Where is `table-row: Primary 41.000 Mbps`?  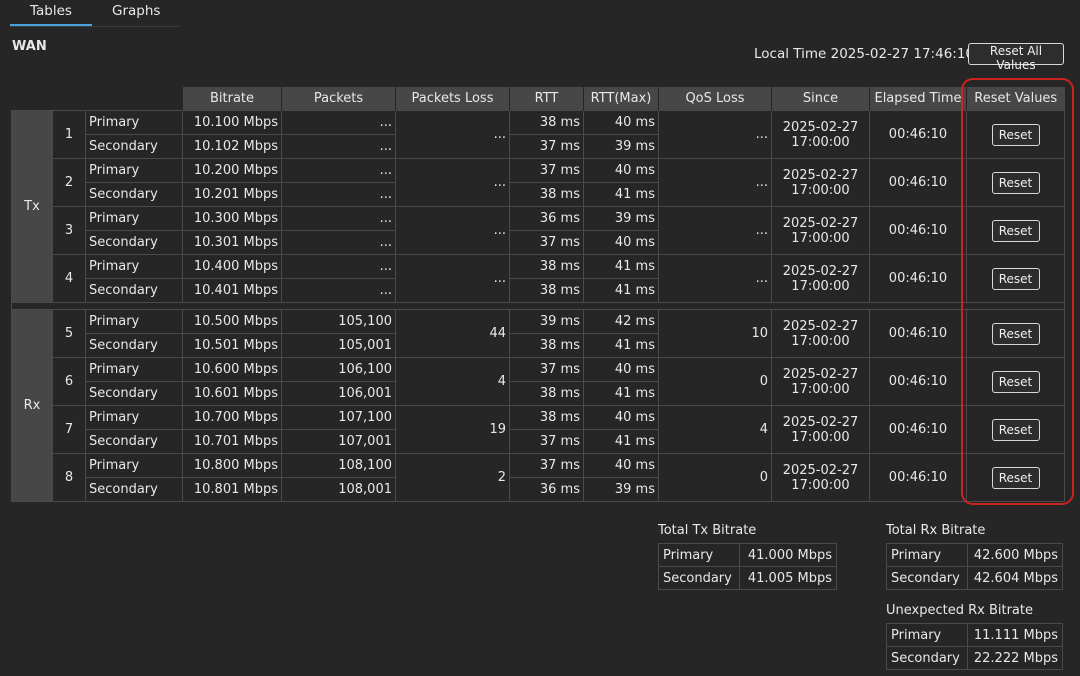 table-row: Primary 41.000 Mbps is located at coordinates (747, 555).